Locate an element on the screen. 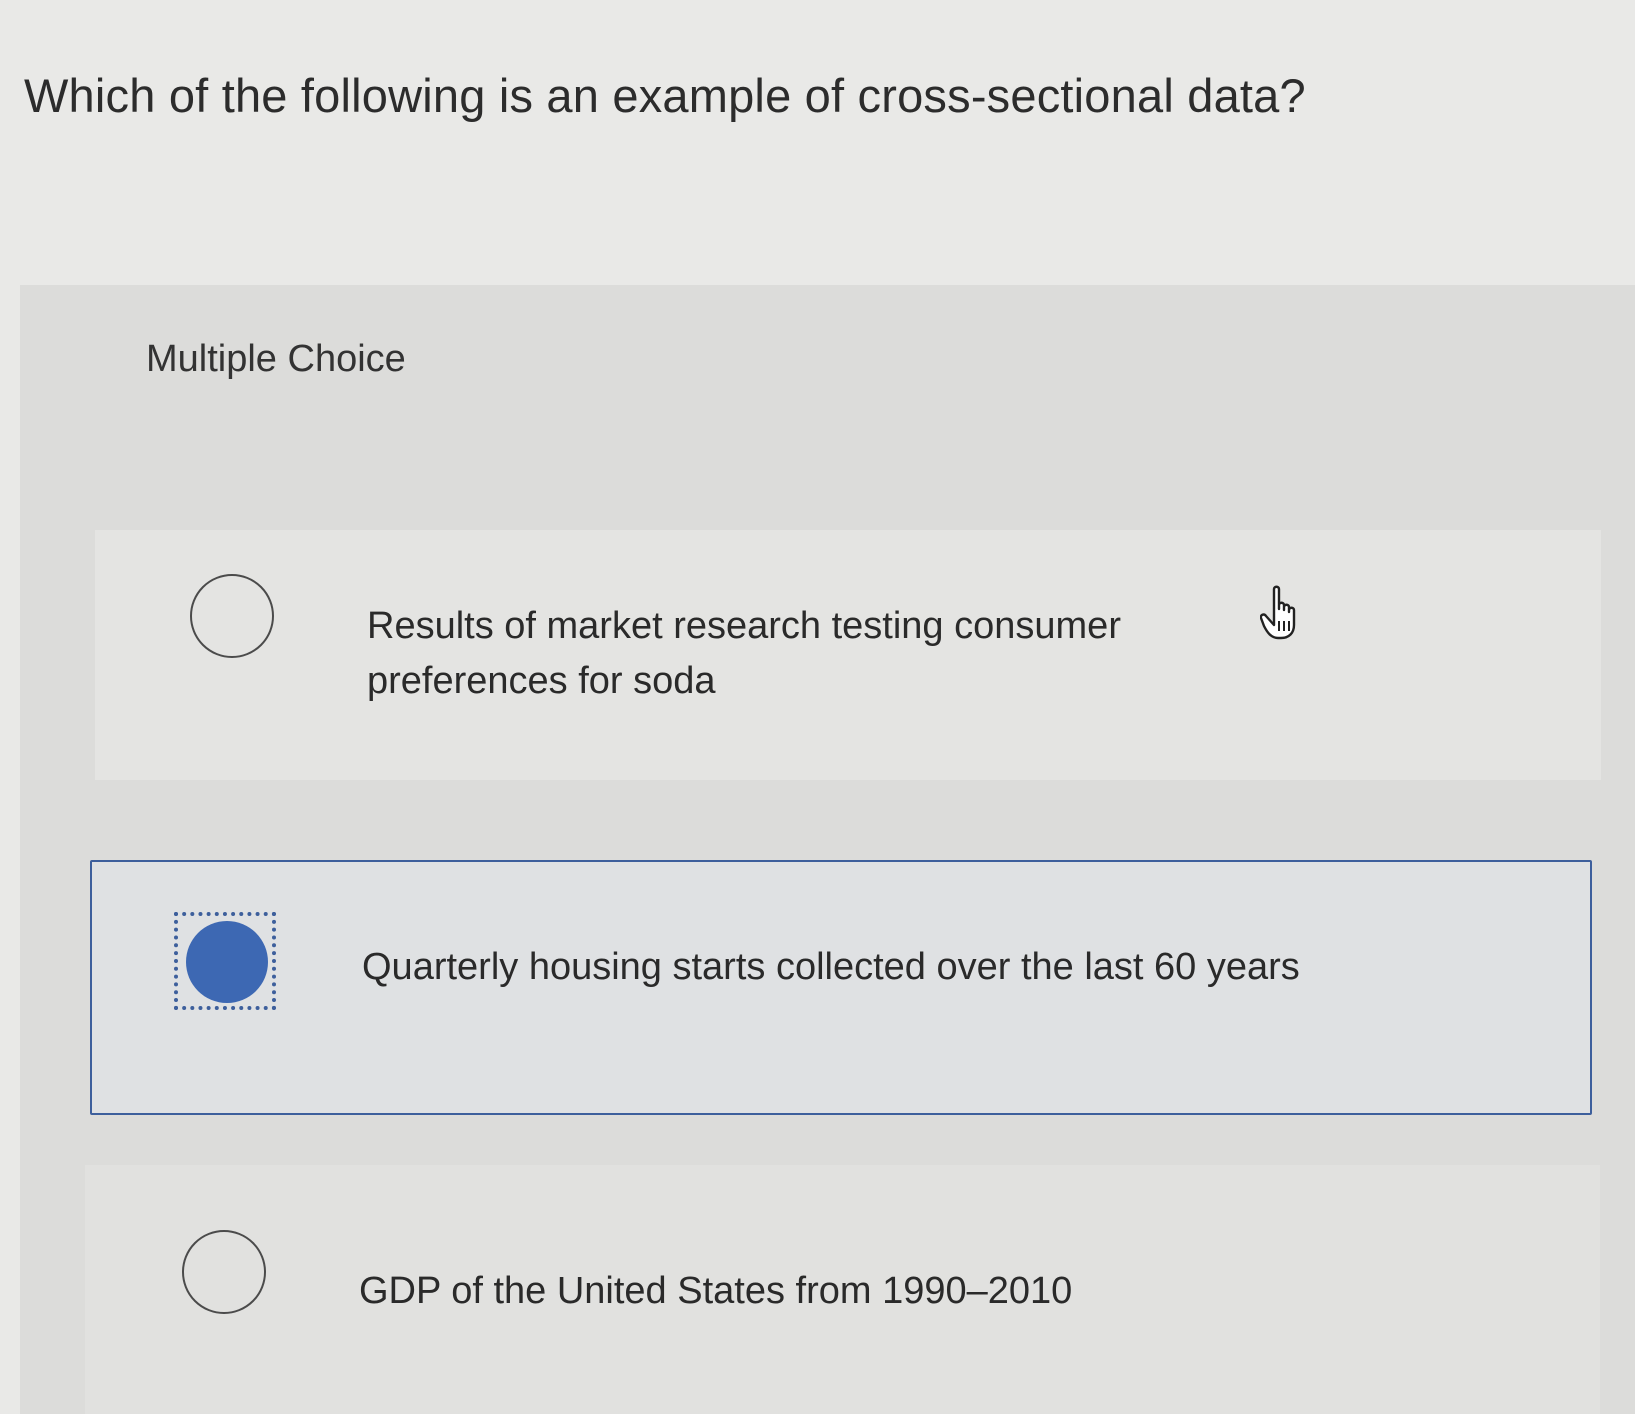 The image size is (1635, 1414). choice-option-text: GDP of the United States from 1990–2010 is located at coordinates (716, 1291).